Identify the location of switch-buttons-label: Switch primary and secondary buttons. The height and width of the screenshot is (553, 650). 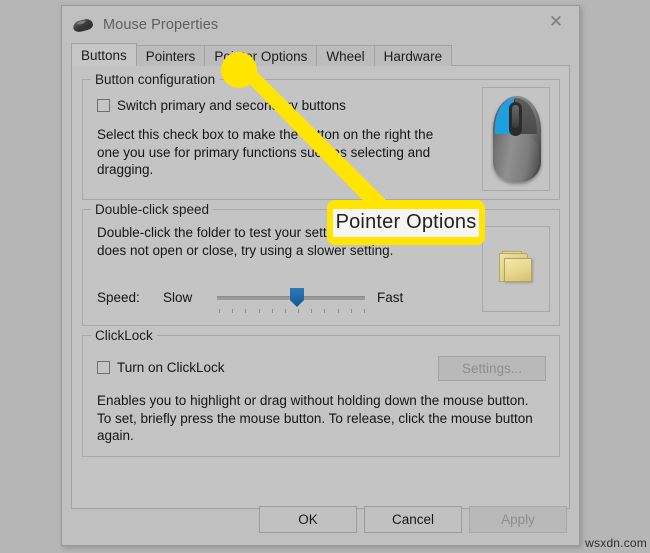
(231, 105).